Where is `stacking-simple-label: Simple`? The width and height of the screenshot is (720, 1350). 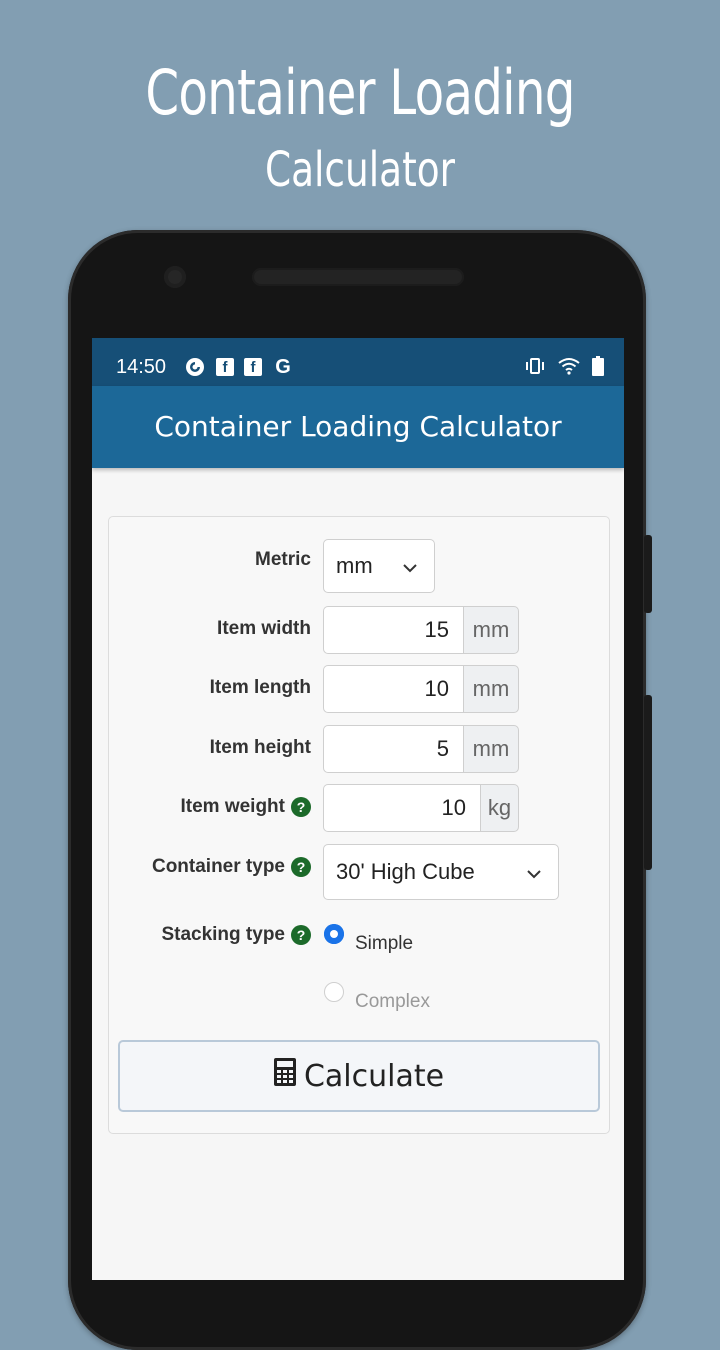
stacking-simple-label: Simple is located at coordinates (384, 944).